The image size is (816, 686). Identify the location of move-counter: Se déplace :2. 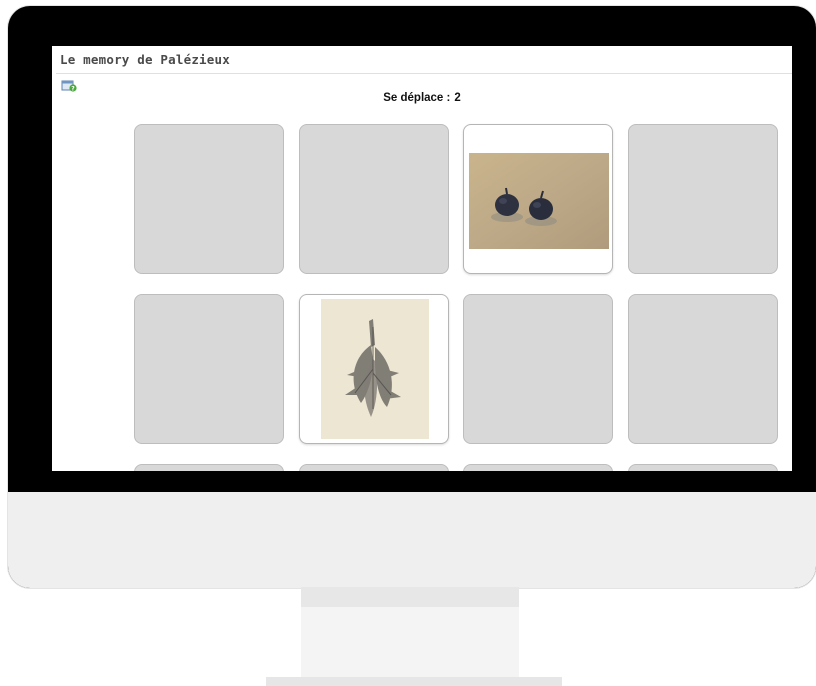
(422, 98).